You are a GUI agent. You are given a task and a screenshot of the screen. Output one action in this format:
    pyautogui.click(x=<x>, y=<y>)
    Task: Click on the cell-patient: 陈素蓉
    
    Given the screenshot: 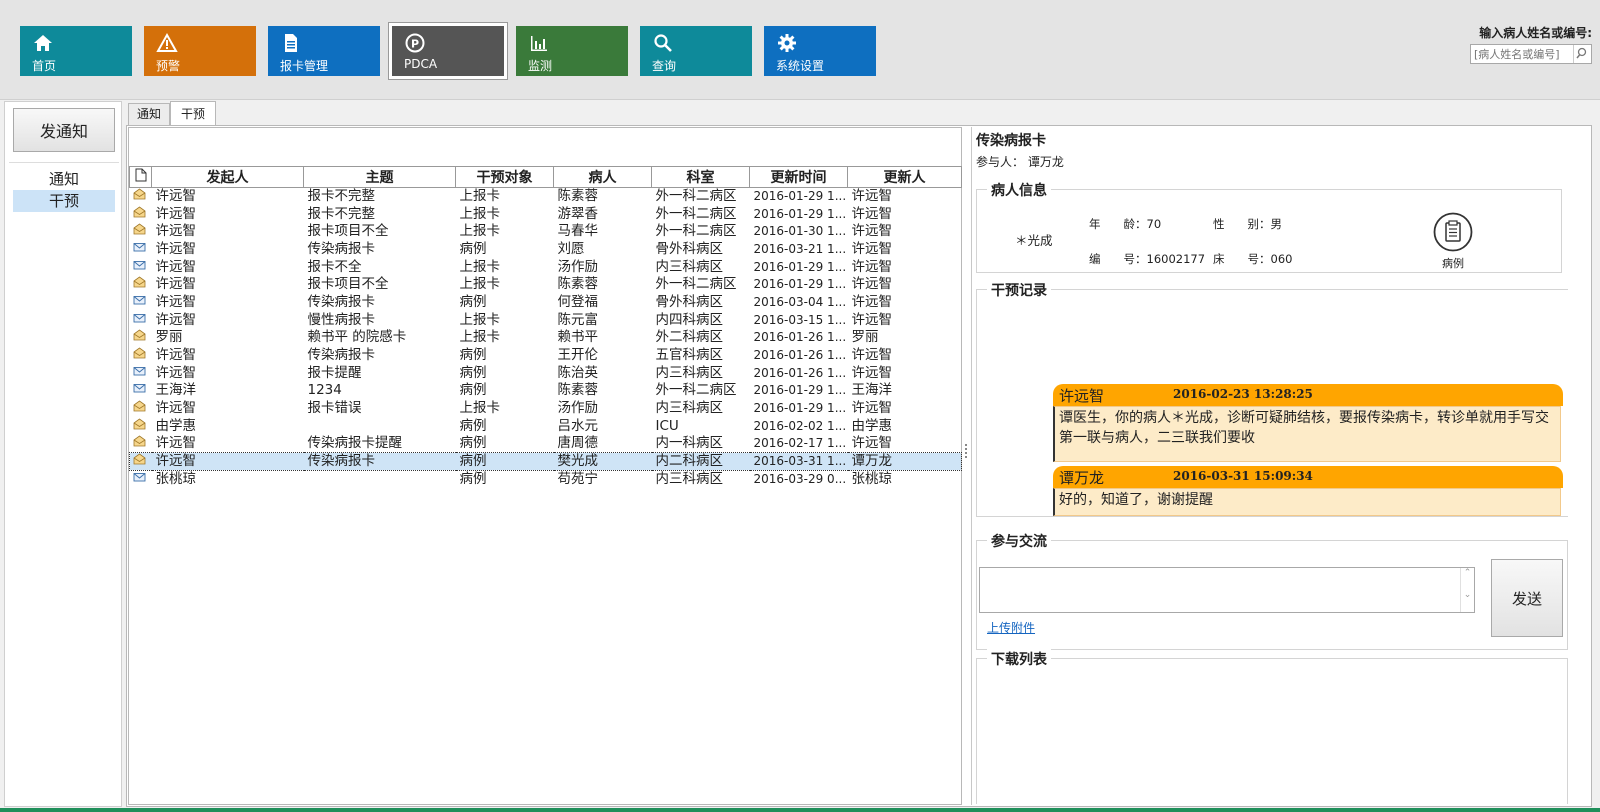 What is the action you would take?
    pyautogui.click(x=578, y=196)
    